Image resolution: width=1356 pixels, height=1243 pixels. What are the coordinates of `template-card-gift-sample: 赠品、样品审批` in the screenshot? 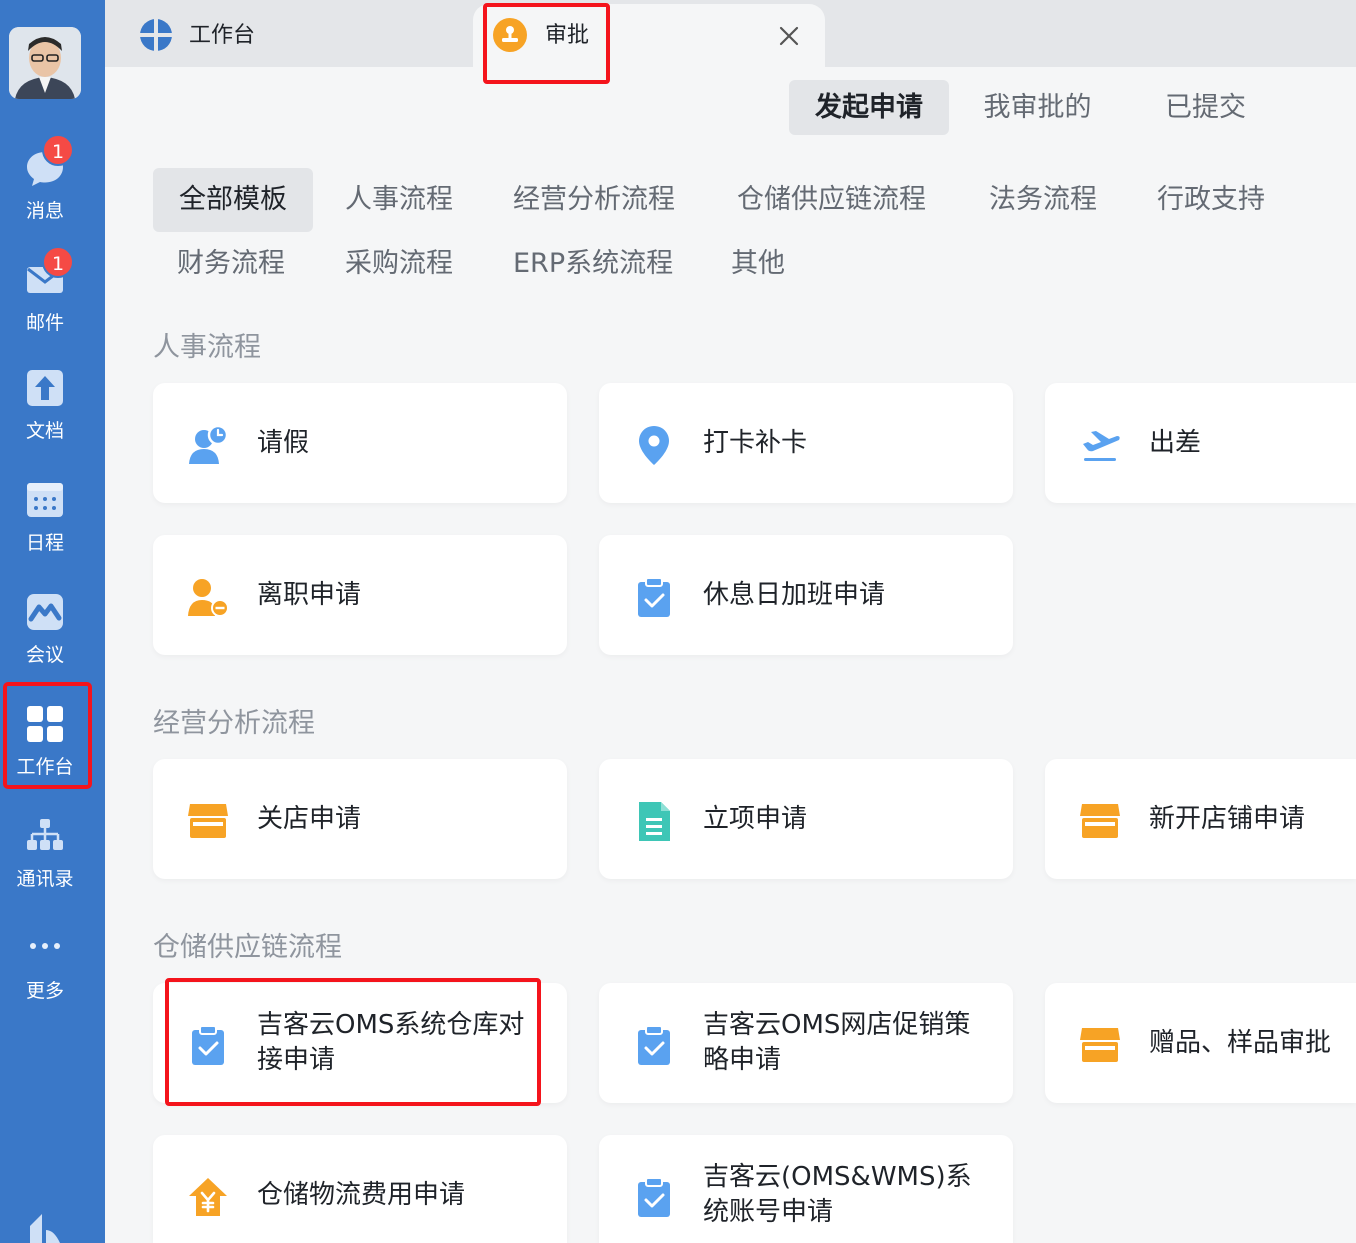 It's located at (1200, 1043).